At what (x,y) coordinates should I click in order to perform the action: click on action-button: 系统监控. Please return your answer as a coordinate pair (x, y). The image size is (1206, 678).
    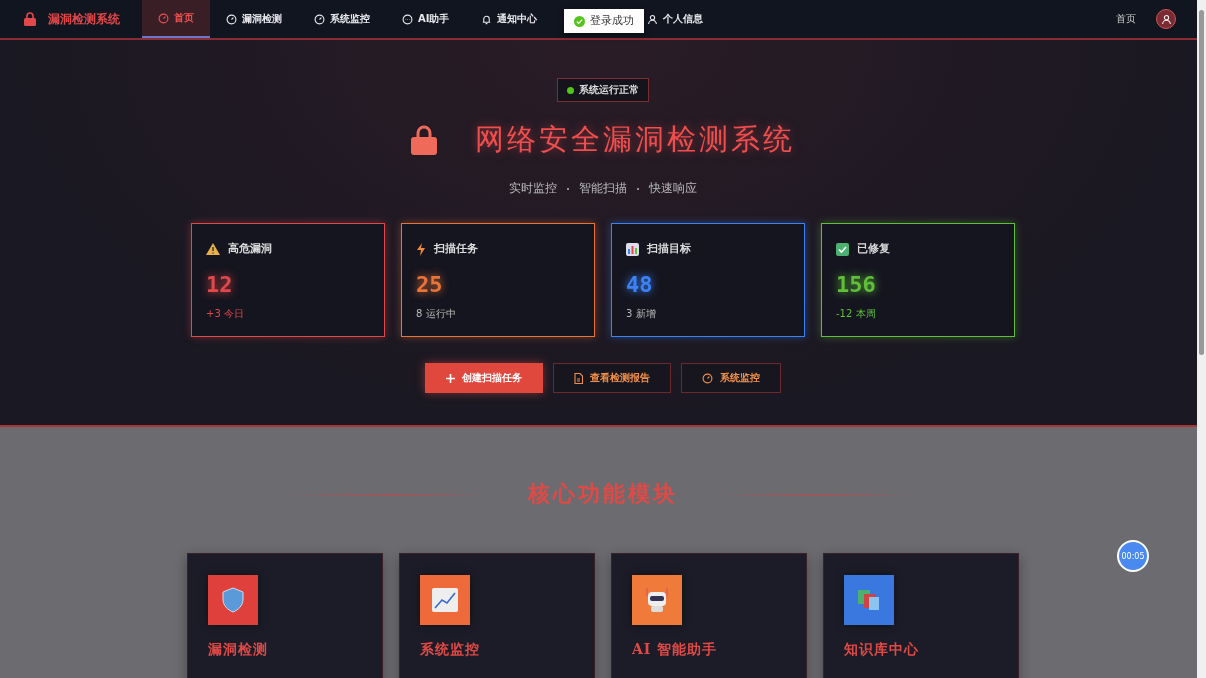
    Looking at the image, I should click on (731, 378).